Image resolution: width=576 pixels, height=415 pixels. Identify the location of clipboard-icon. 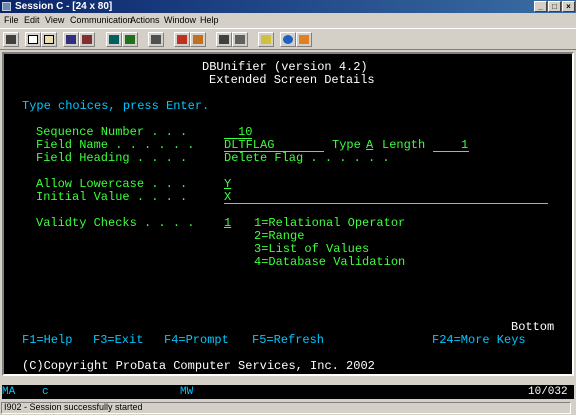
(266, 39).